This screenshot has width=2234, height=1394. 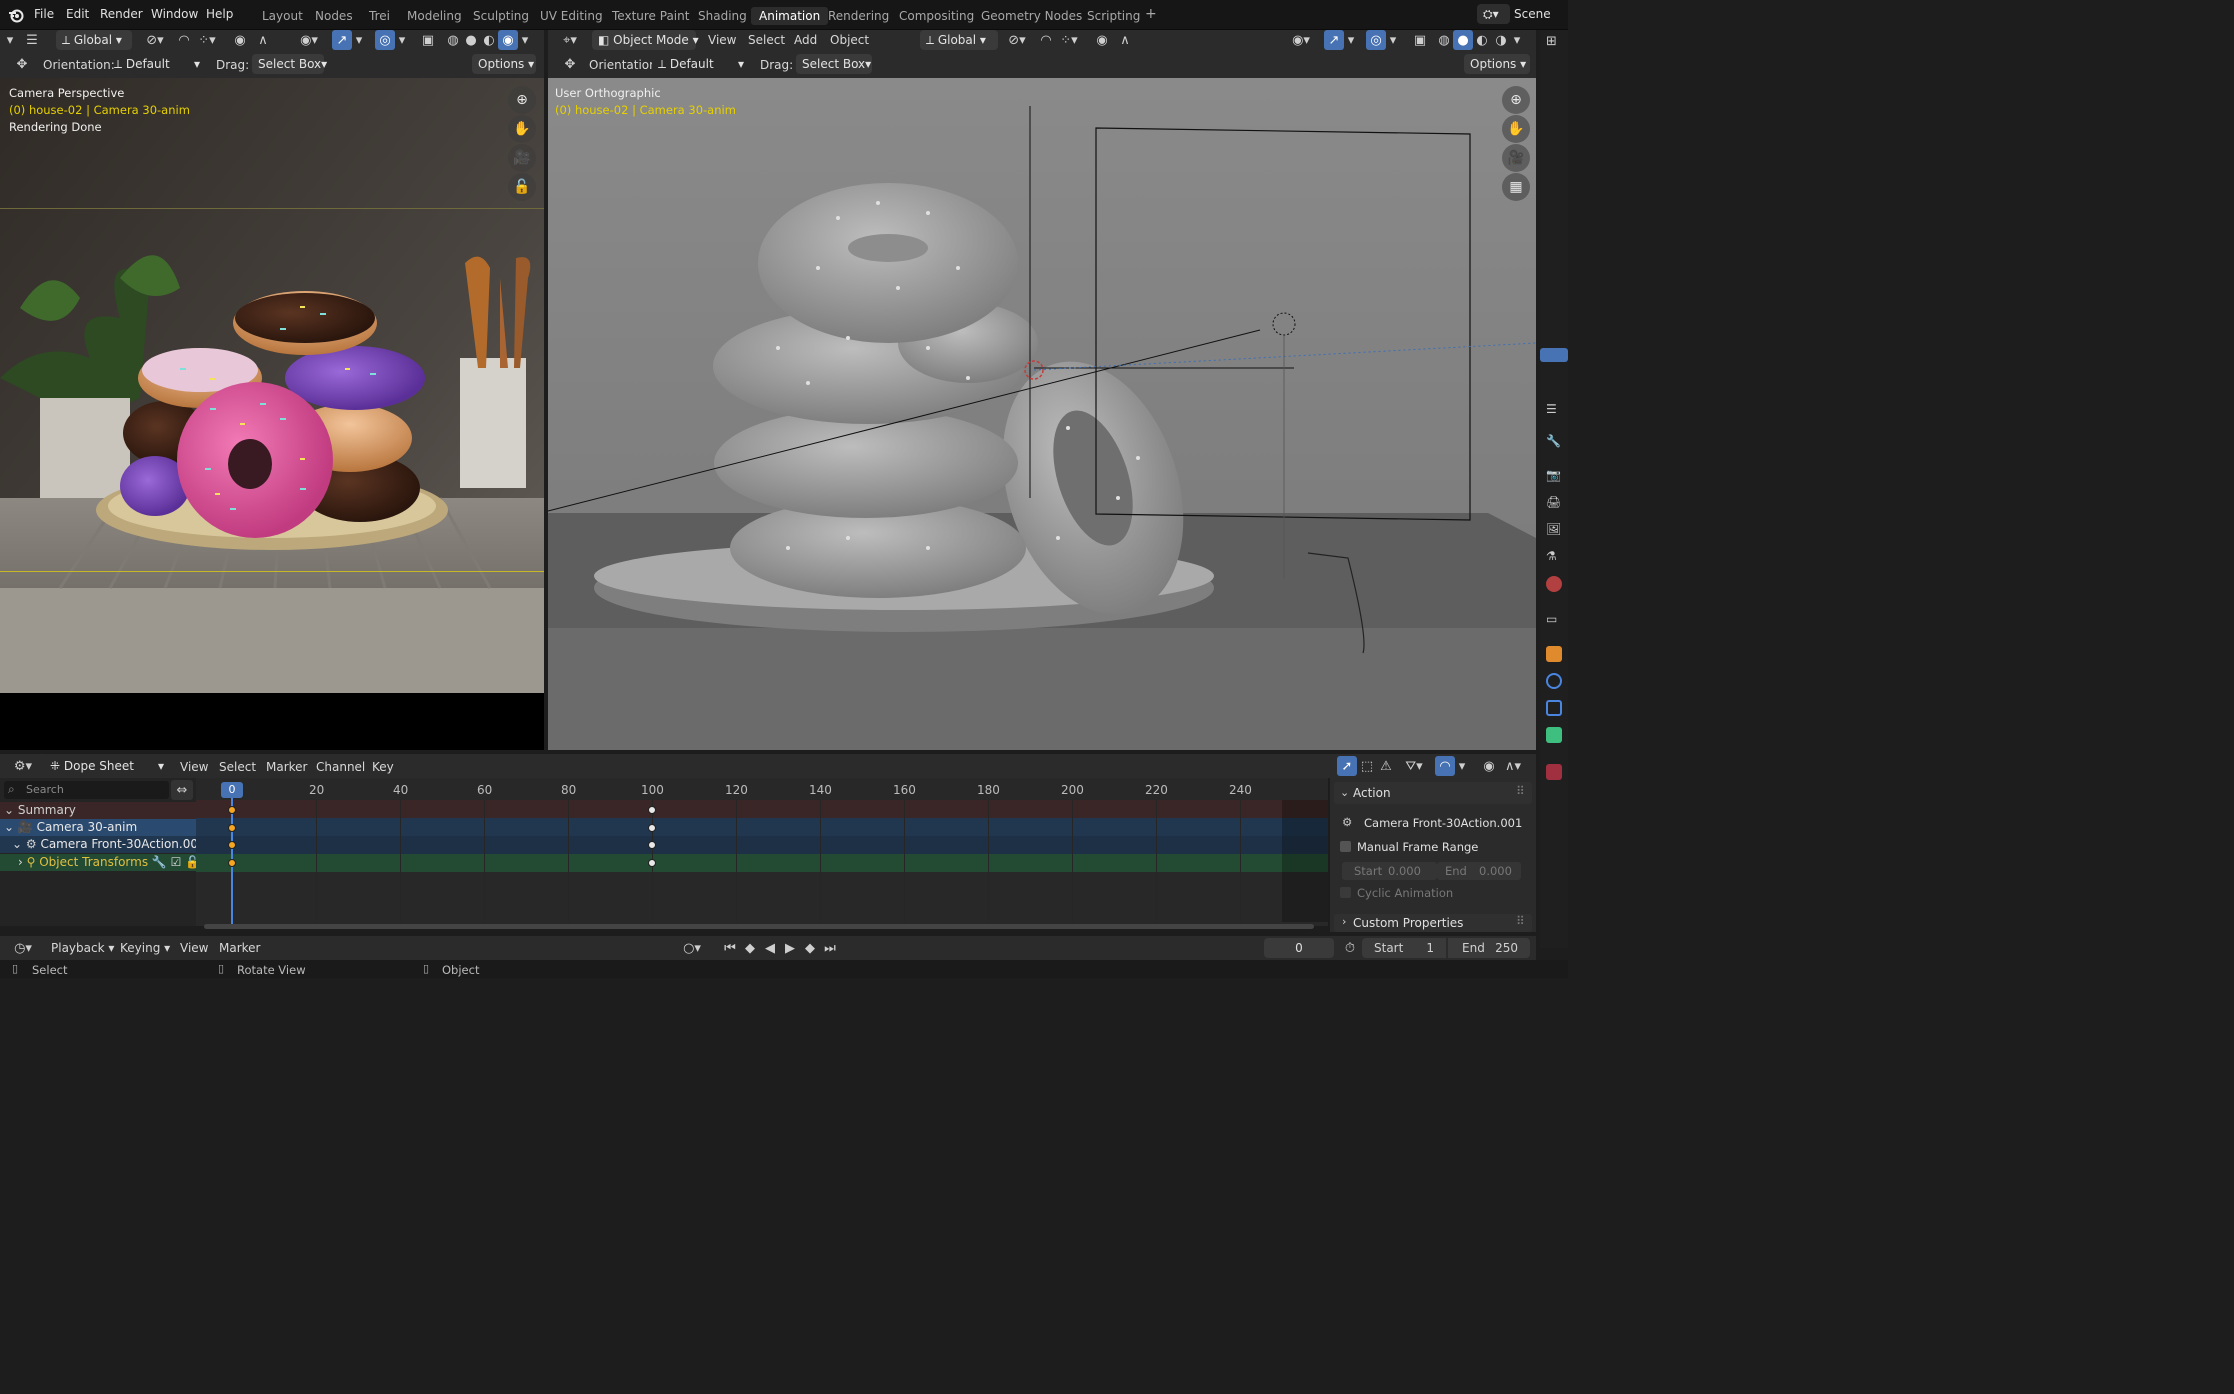 I want to click on tab-modeling: Modeling, so click(x=434, y=16).